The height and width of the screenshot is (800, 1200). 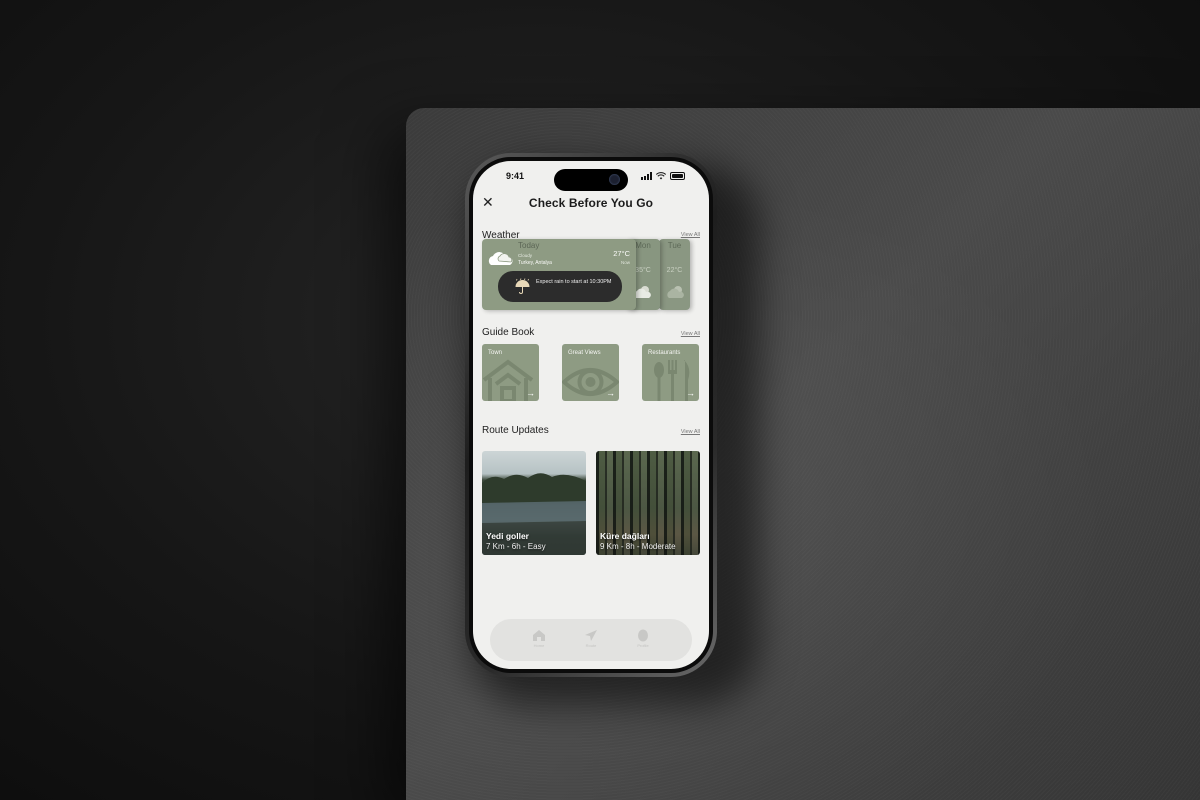 I want to click on tab-route: Route, so click(x=591, y=640).